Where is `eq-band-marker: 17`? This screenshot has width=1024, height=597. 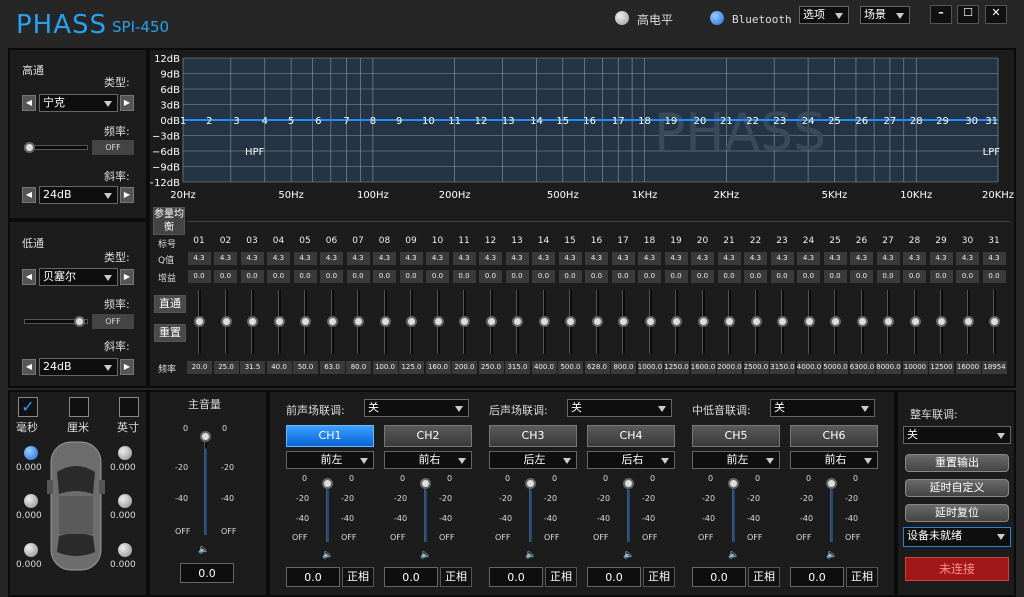
eq-band-marker: 17 is located at coordinates (618, 121).